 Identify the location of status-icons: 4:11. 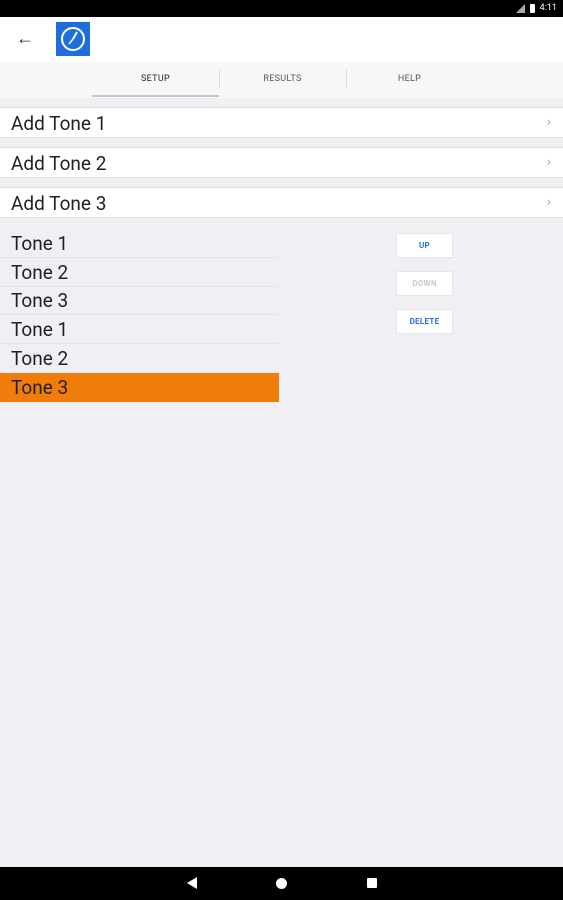
(536, 8).